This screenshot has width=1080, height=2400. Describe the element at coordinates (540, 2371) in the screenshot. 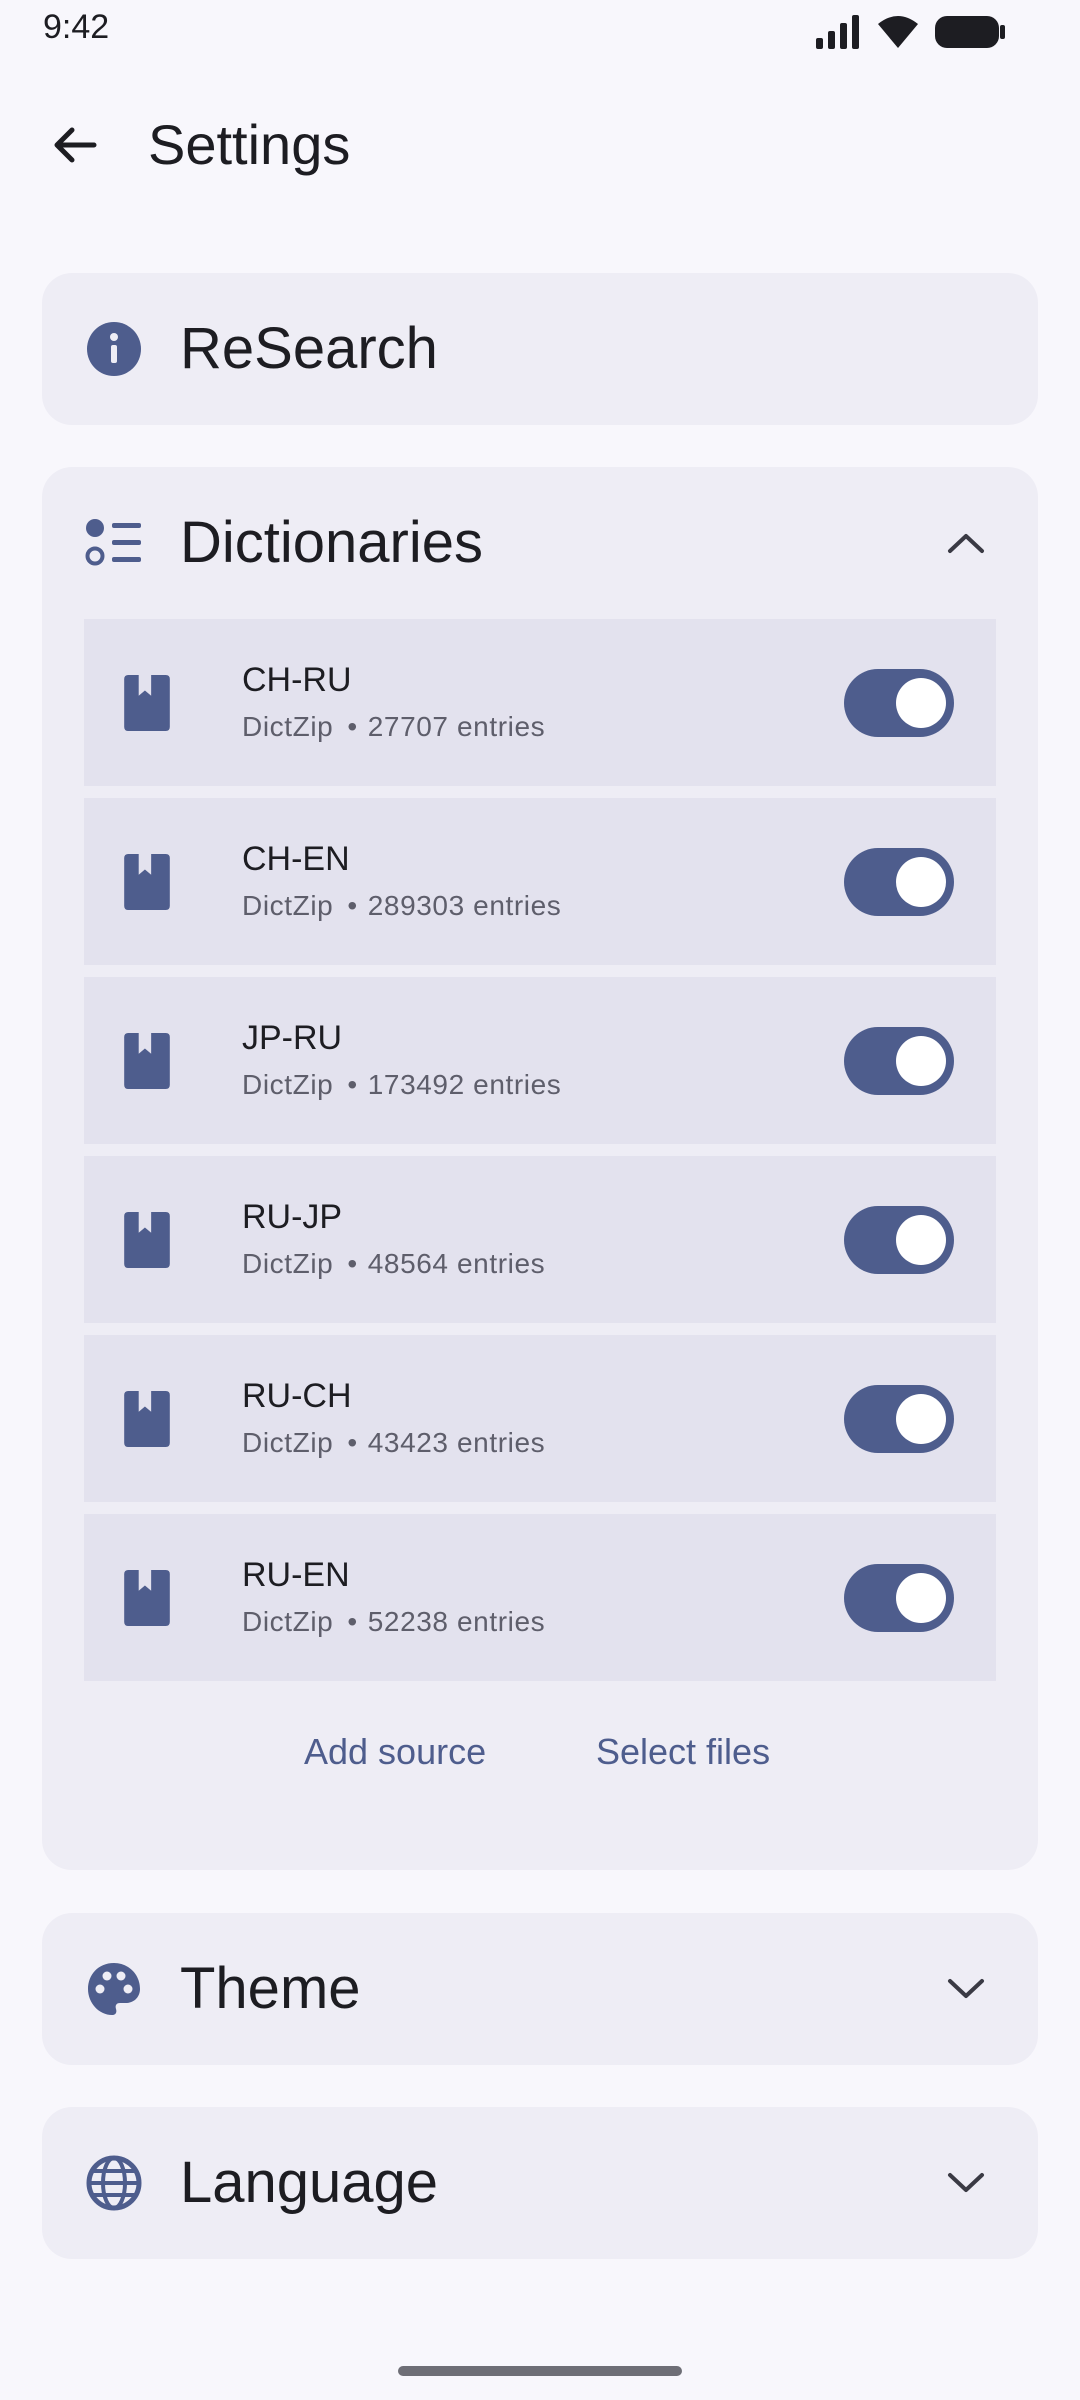

I see `home-indicator` at that location.